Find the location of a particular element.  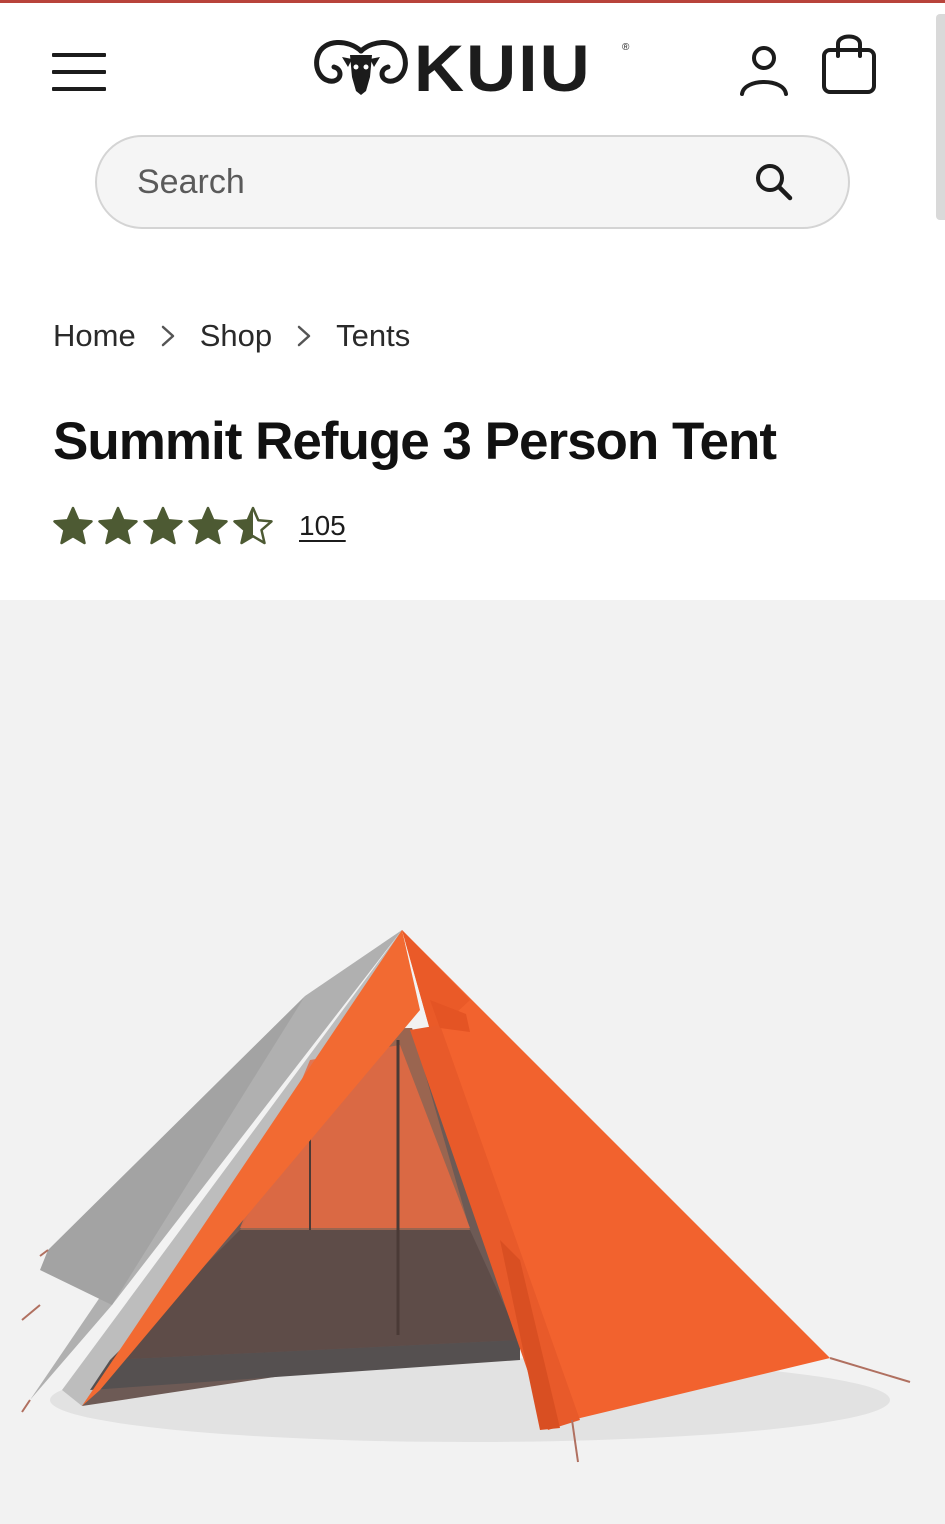

breadcrumb-home: Home is located at coordinates (94, 336).